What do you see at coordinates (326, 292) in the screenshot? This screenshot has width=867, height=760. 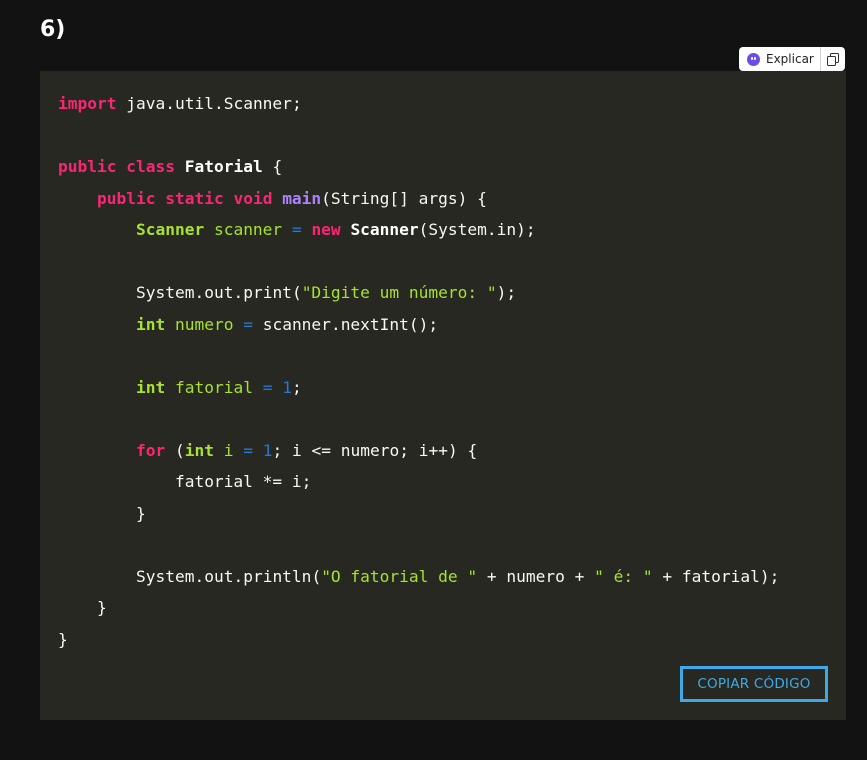 I see `code-line: System.out.print("Digite um número: ");` at bounding box center [326, 292].